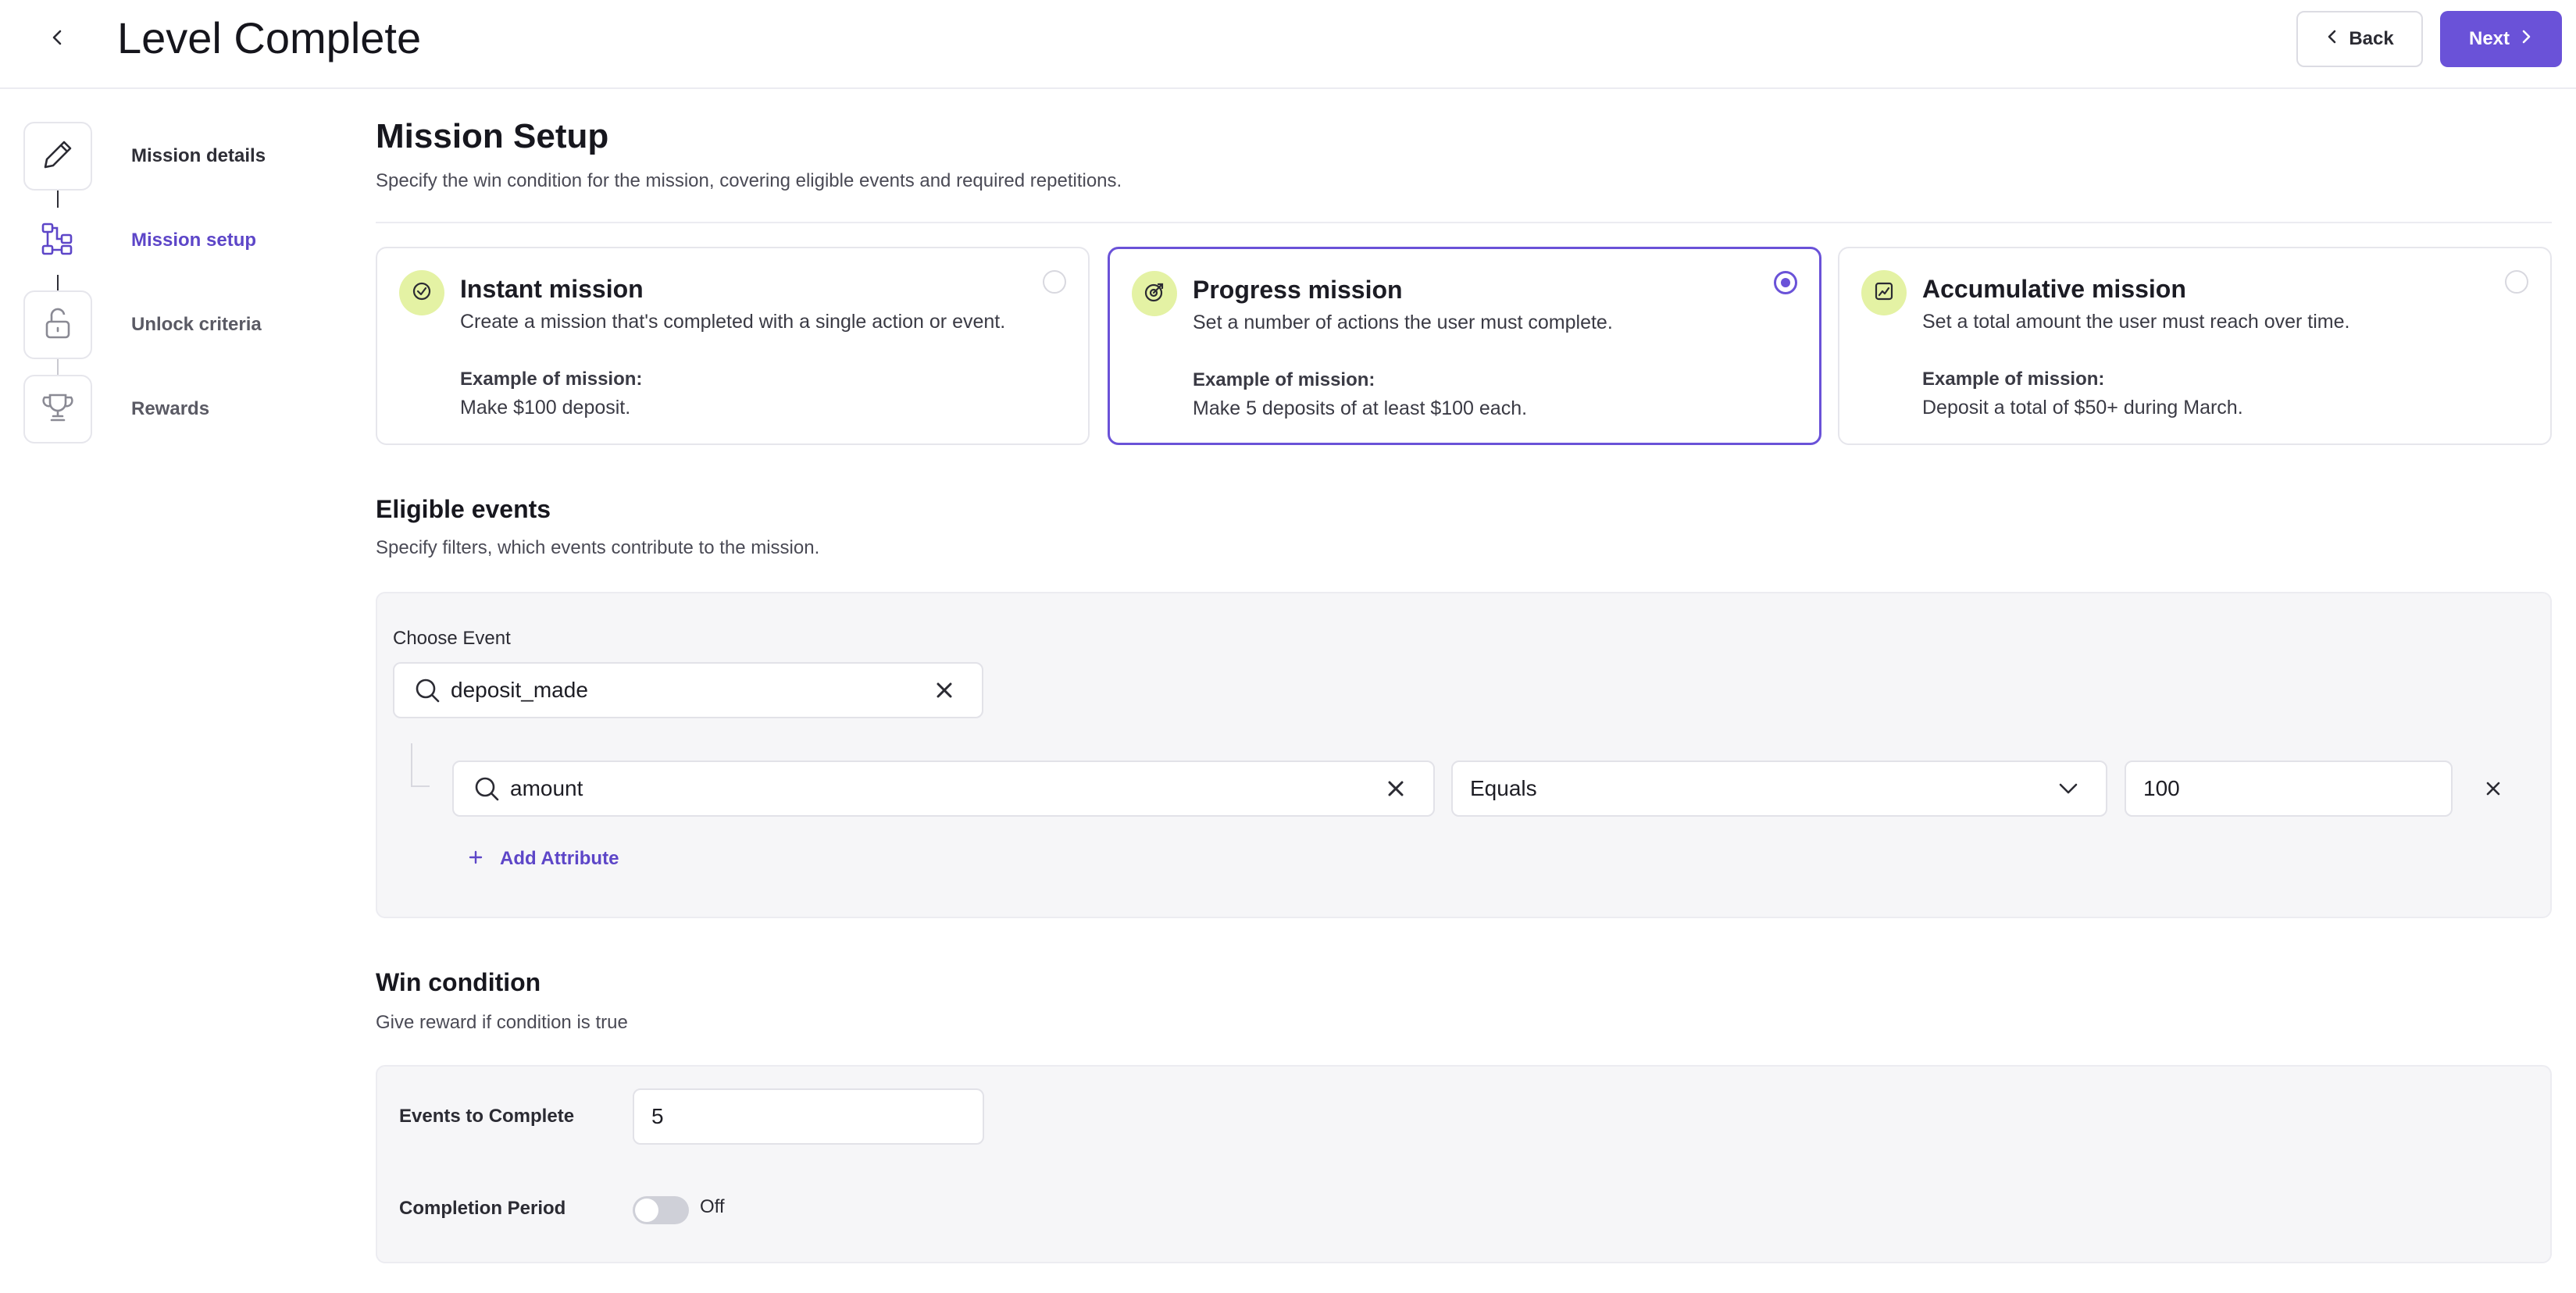 Image resolution: width=2576 pixels, height=1293 pixels. What do you see at coordinates (552, 289) in the screenshot?
I see `card-title: Instant mission` at bounding box center [552, 289].